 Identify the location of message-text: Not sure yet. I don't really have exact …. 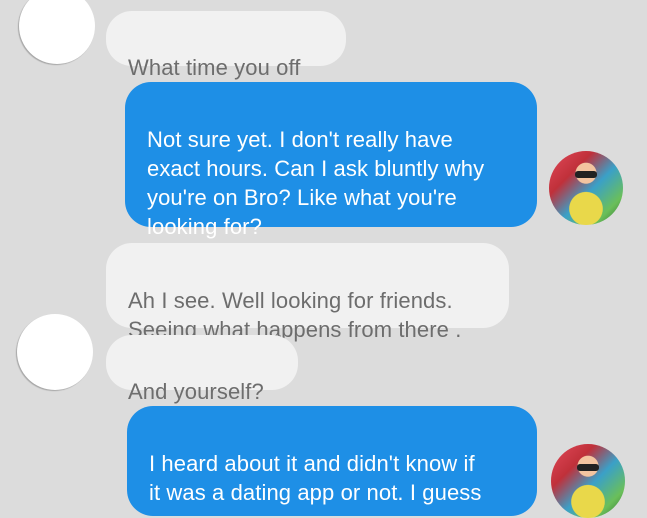
(316, 183).